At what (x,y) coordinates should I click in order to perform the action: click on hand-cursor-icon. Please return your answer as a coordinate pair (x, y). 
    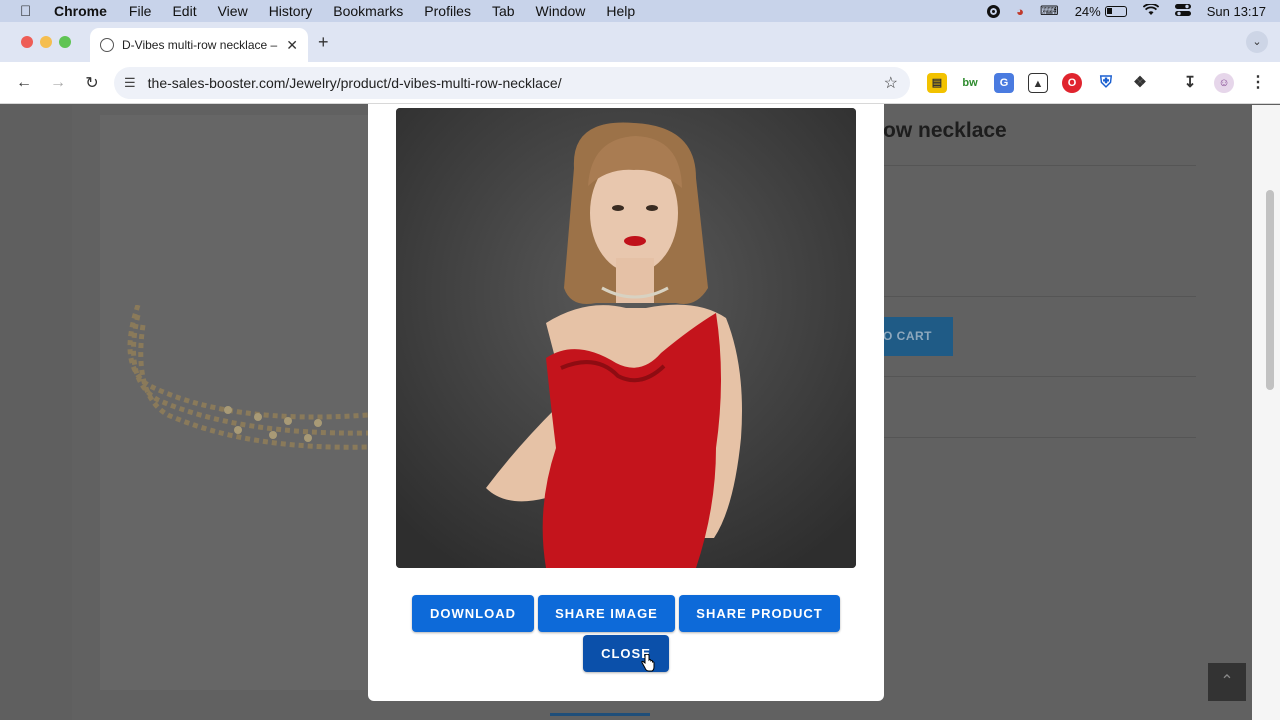
    Looking at the image, I should click on (648, 663).